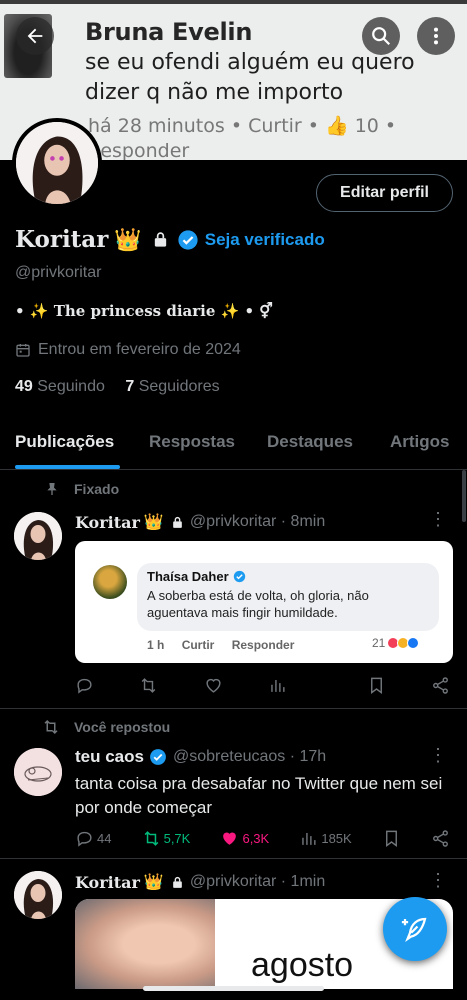 This screenshot has width=467, height=1000. Describe the element at coordinates (464, 496) in the screenshot. I see `scrollbar` at that location.